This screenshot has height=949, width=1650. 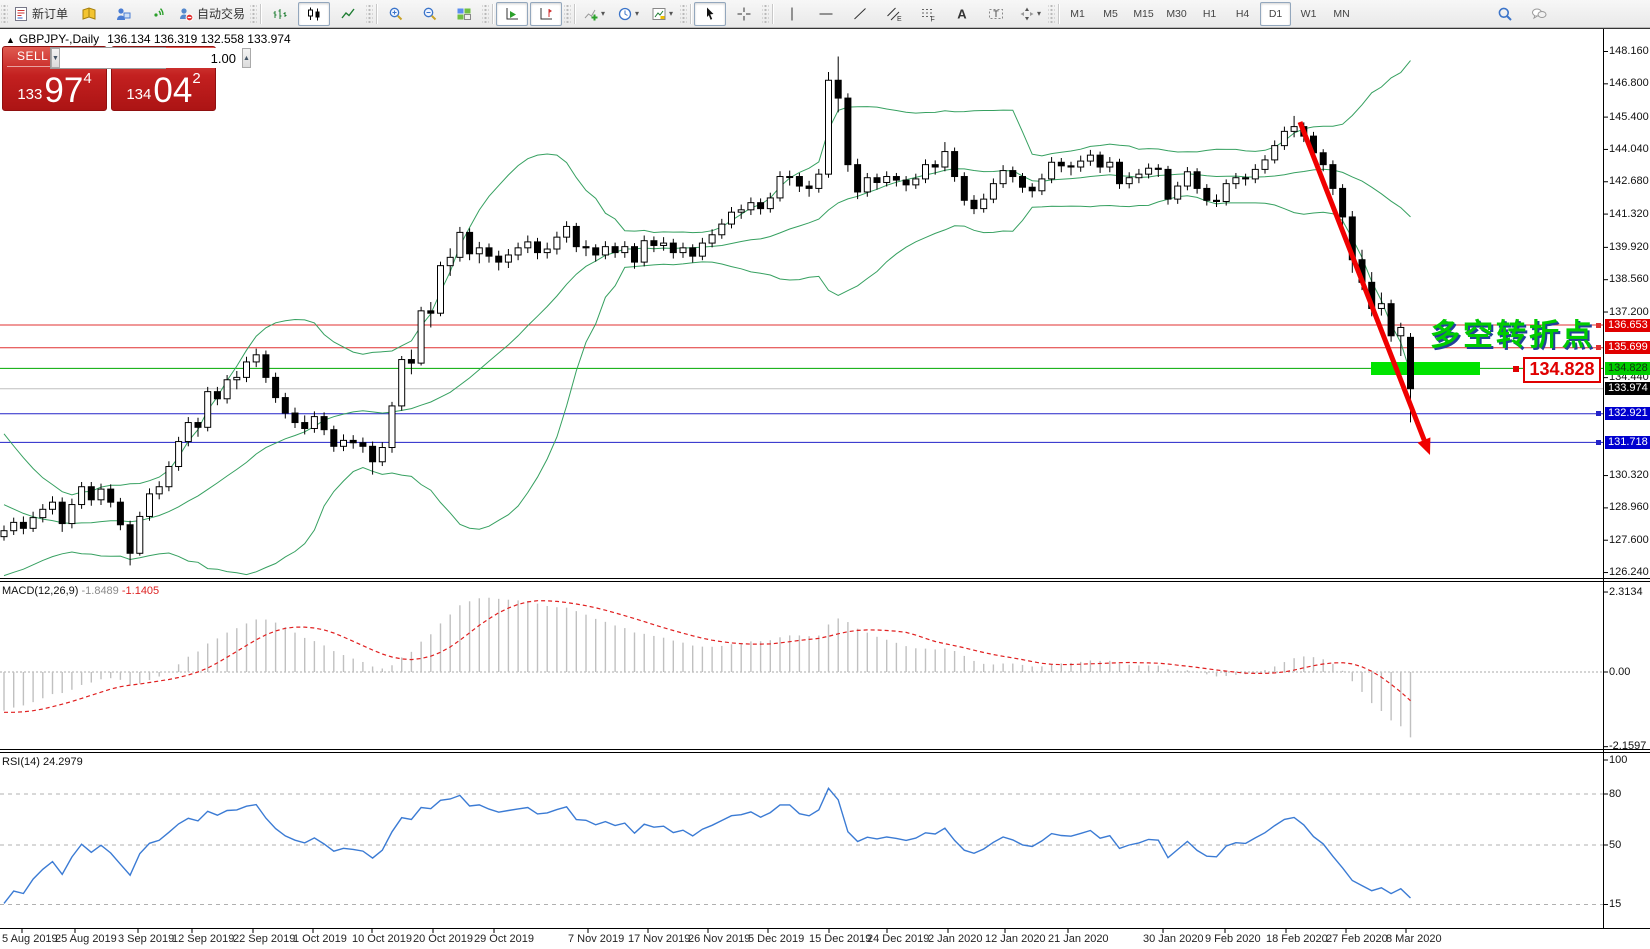 I want to click on date-axis-label: 27 Feb 2020, so click(x=1357, y=939).